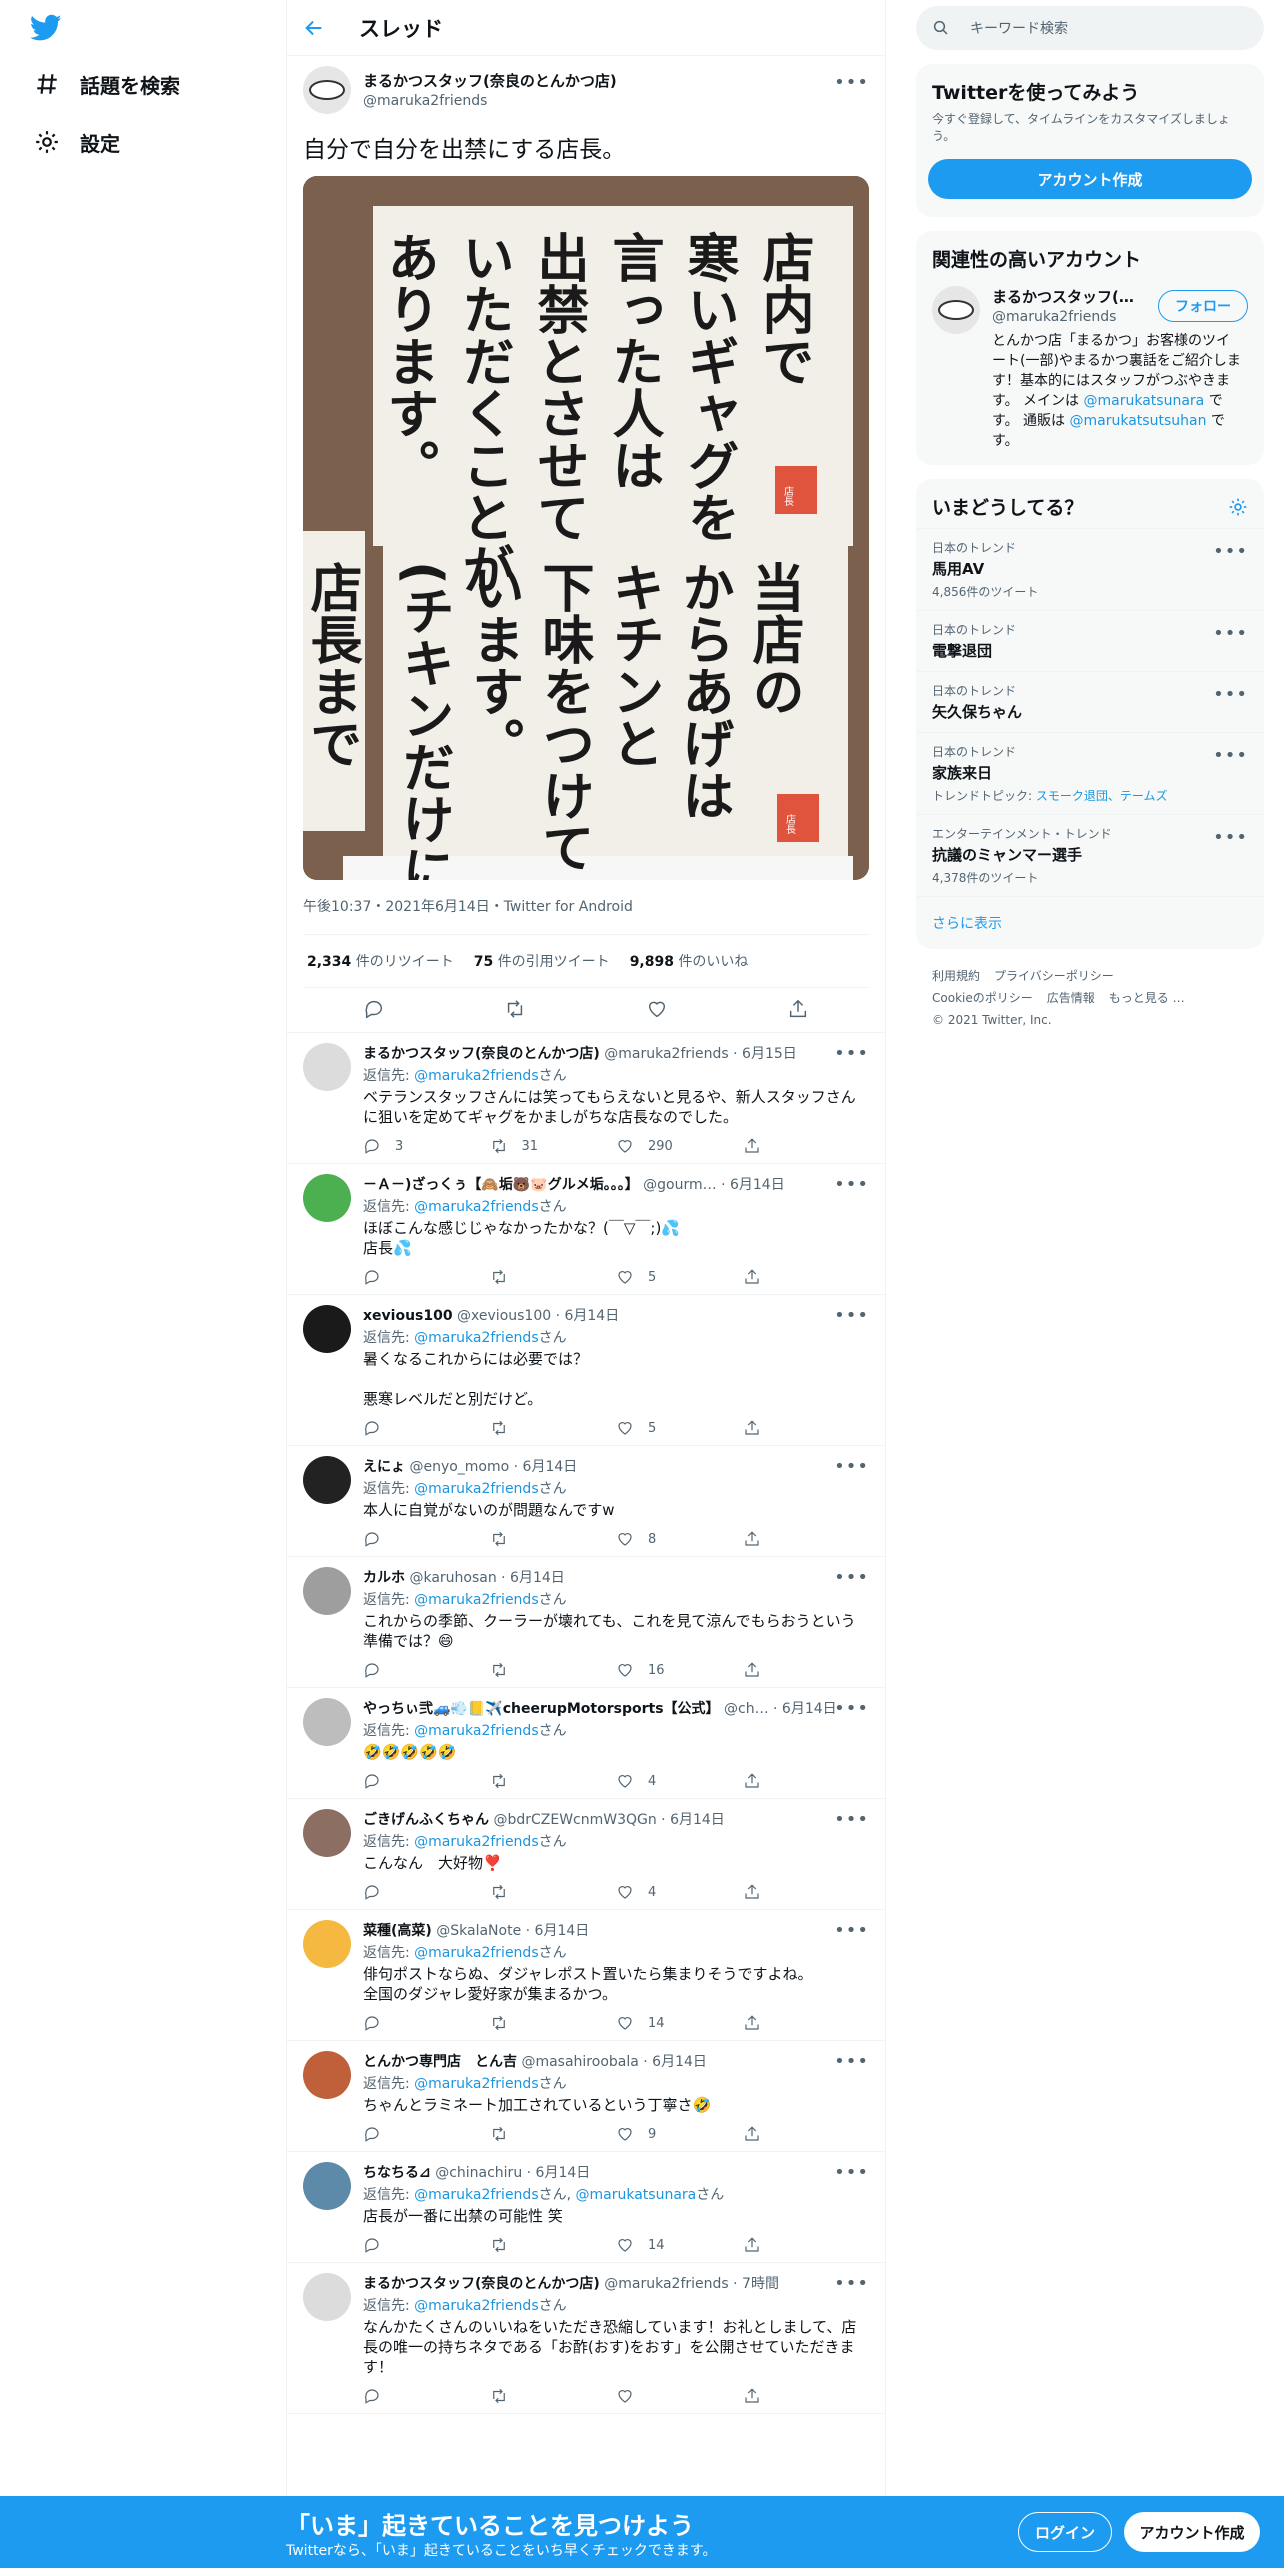 The height and width of the screenshot is (2568, 1284). I want to click on author-name: まるかつスタッフ(奈良のとんかつ店), so click(490, 80).